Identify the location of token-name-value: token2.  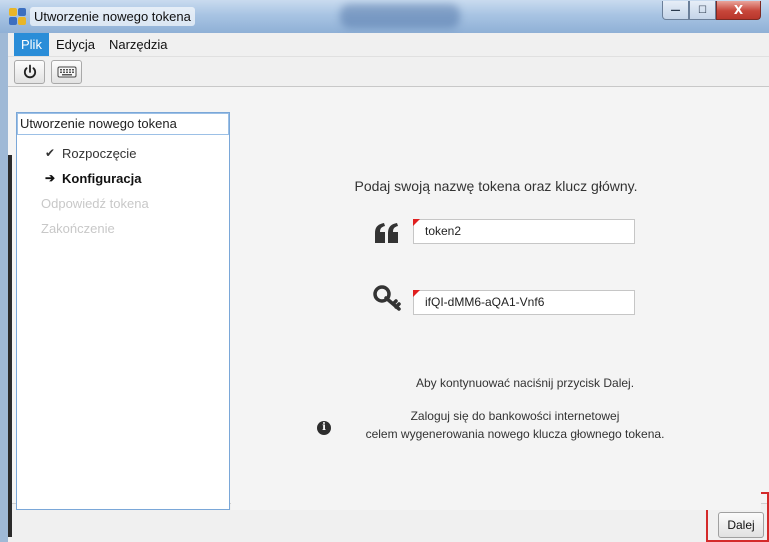
(443, 231).